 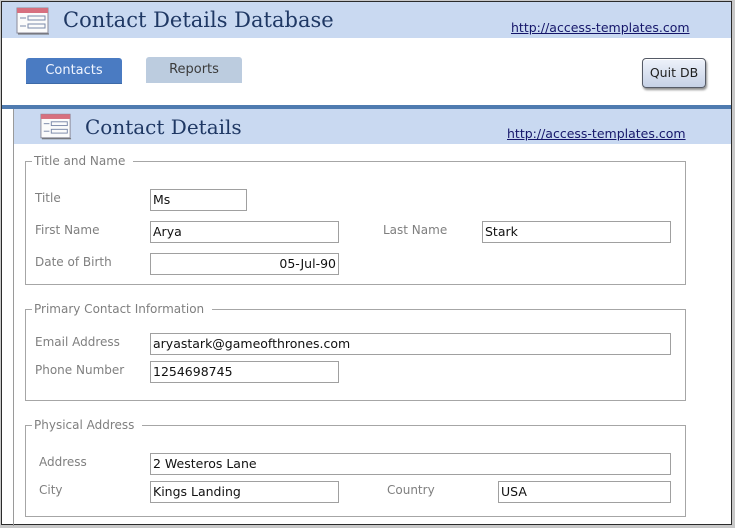 What do you see at coordinates (596, 133) in the screenshot?
I see `form-website-link: http://access-templates.com` at bounding box center [596, 133].